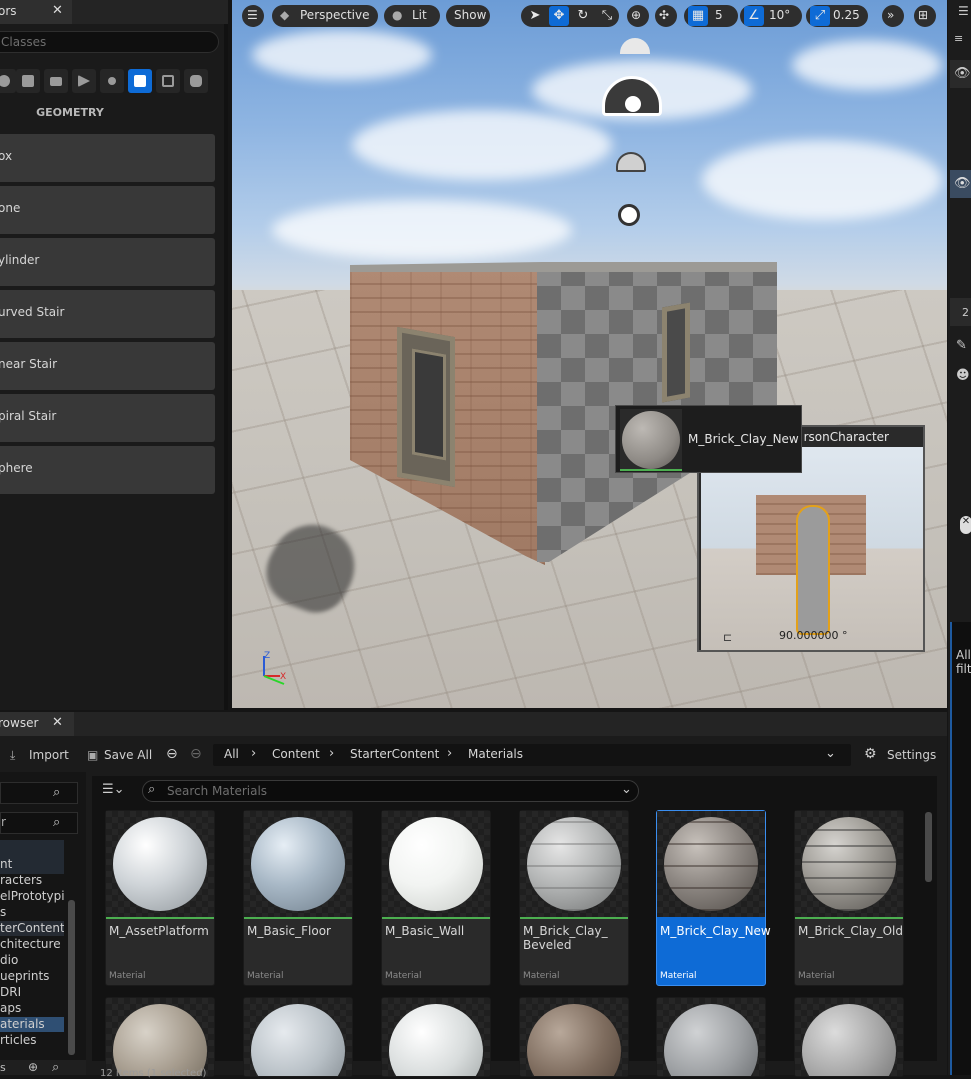 The height and width of the screenshot is (1079, 971). Describe the element at coordinates (962, 40) in the screenshot. I see `list-icon: ≡` at that location.